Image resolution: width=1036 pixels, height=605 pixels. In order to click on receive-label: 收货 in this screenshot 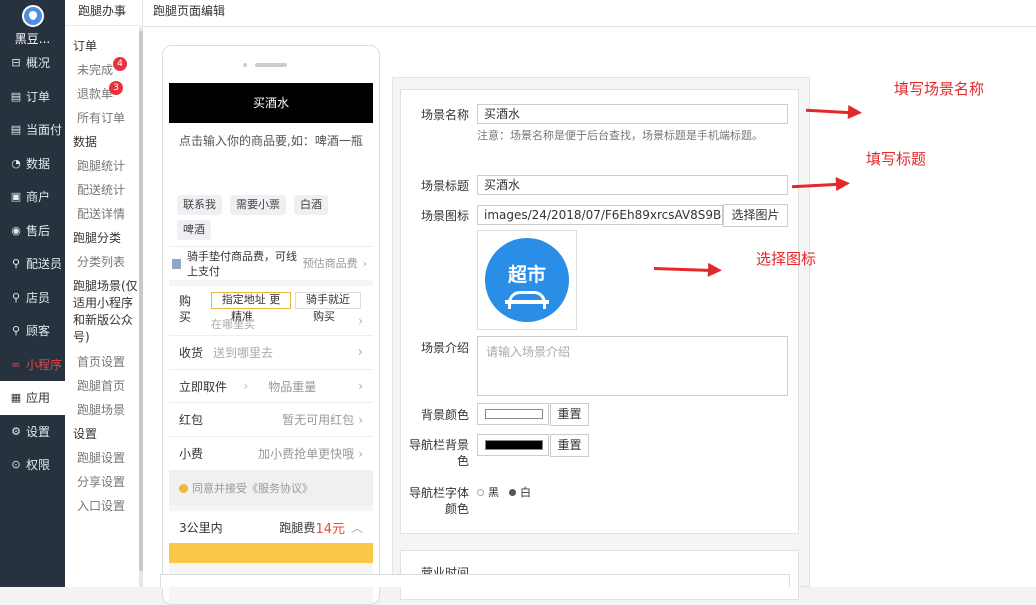, I will do `click(191, 353)`.